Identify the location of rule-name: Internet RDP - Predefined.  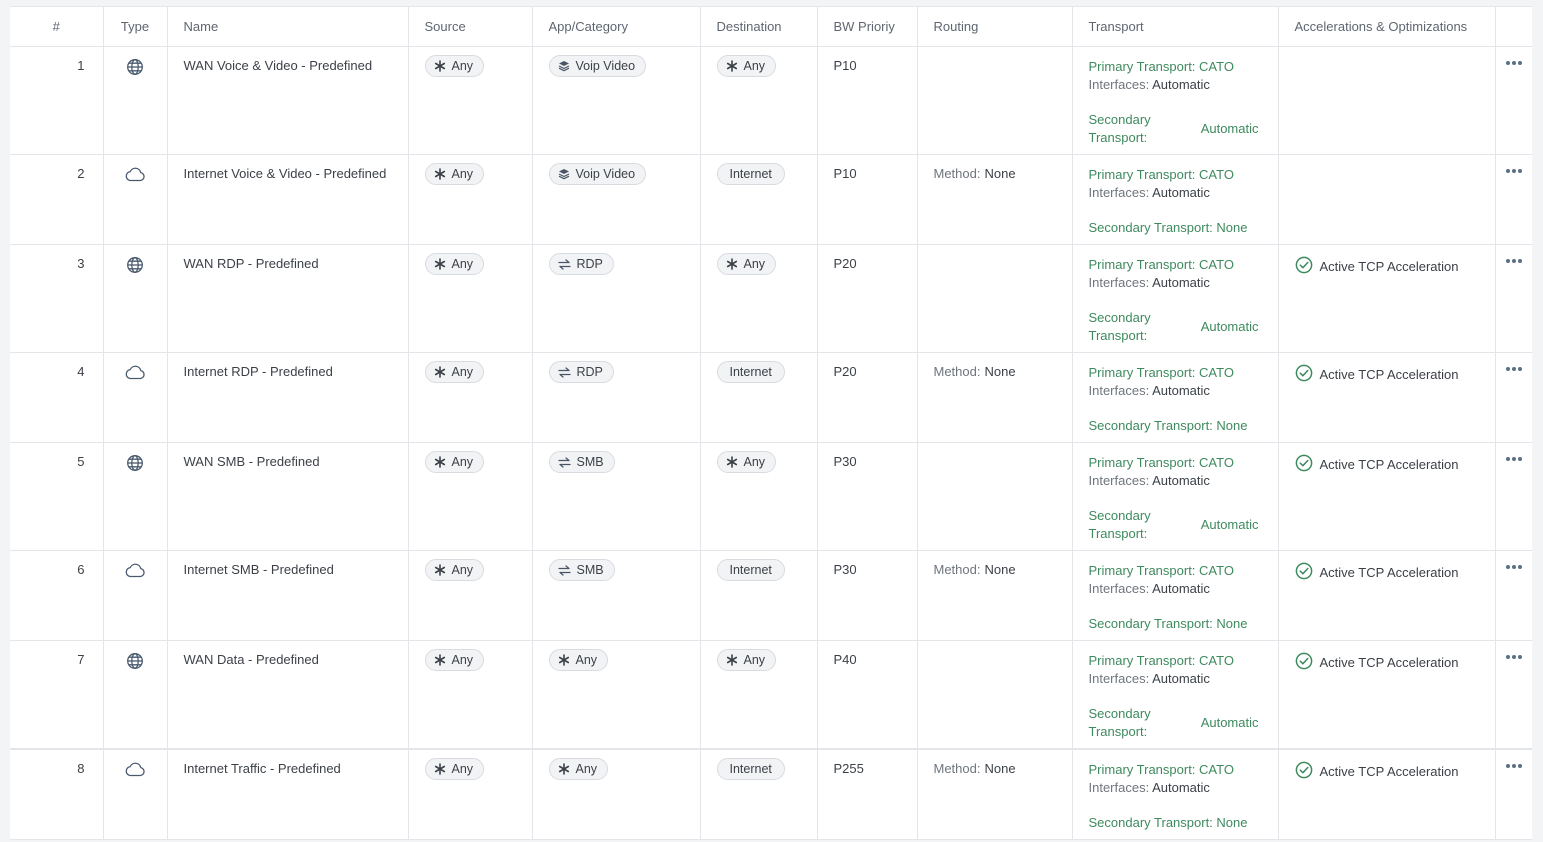
(288, 397).